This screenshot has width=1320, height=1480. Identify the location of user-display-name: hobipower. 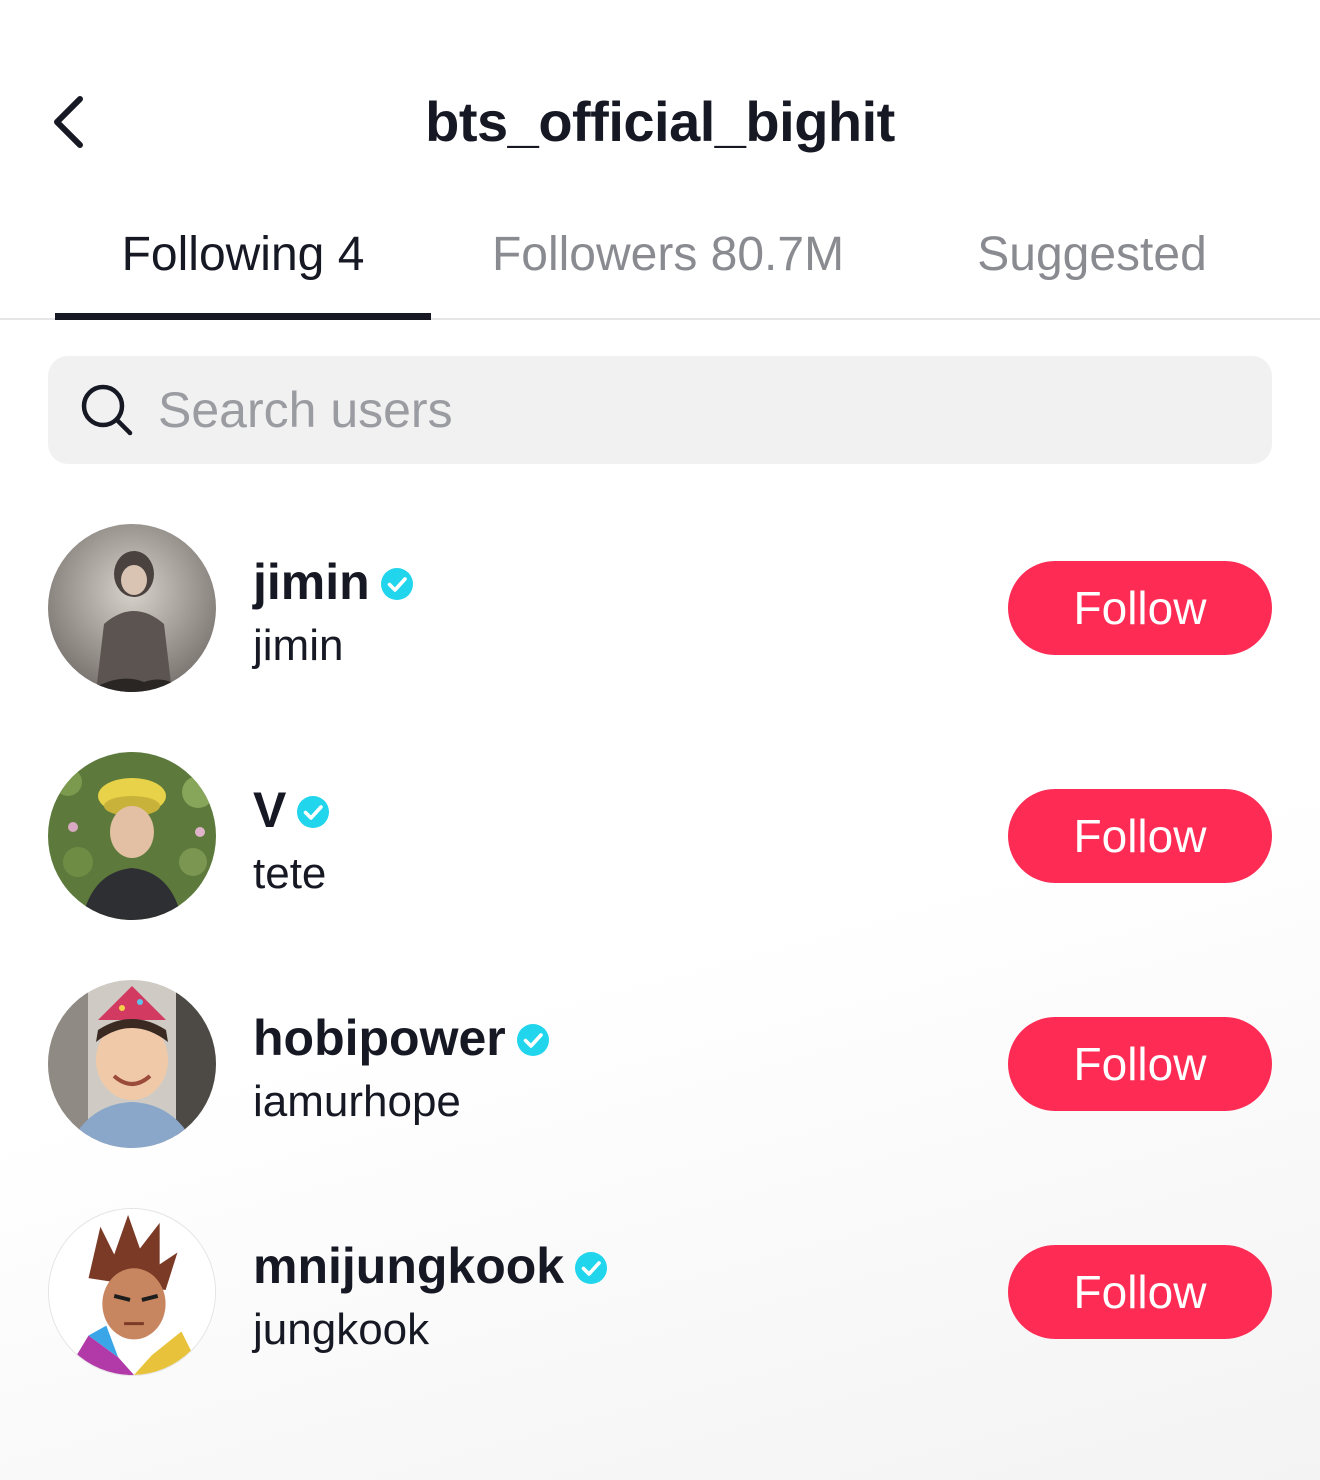
(379, 1038).